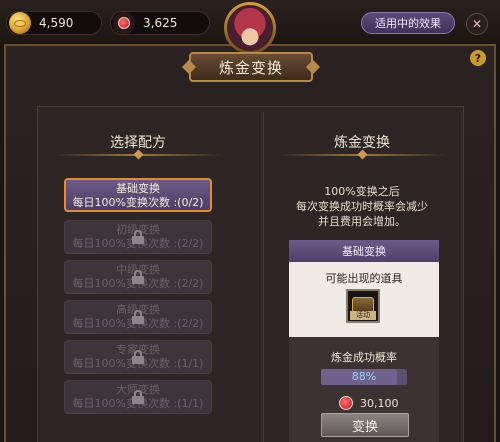 The width and height of the screenshot is (500, 442). Describe the element at coordinates (346, 403) in the screenshot. I see `potion-cost-icon` at that location.